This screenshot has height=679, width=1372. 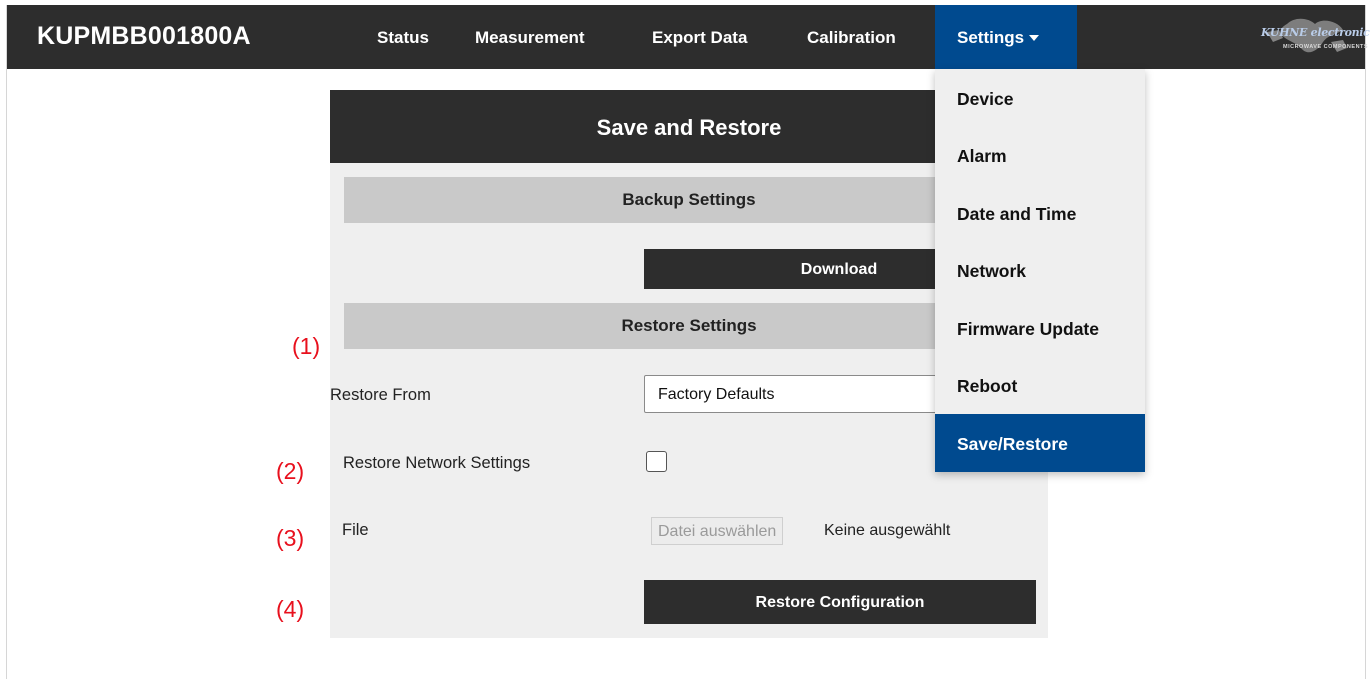 What do you see at coordinates (689, 326) in the screenshot?
I see `restore-settings-header: Restore Settings` at bounding box center [689, 326].